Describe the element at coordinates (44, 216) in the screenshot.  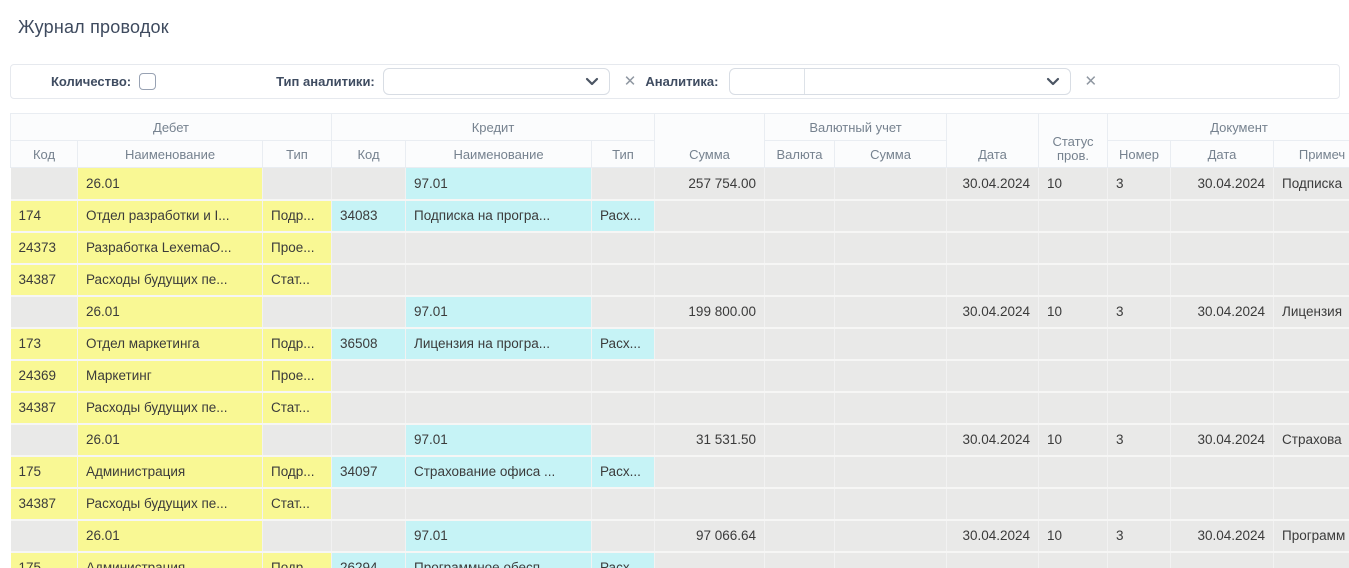
I see `cell: 174` at that location.